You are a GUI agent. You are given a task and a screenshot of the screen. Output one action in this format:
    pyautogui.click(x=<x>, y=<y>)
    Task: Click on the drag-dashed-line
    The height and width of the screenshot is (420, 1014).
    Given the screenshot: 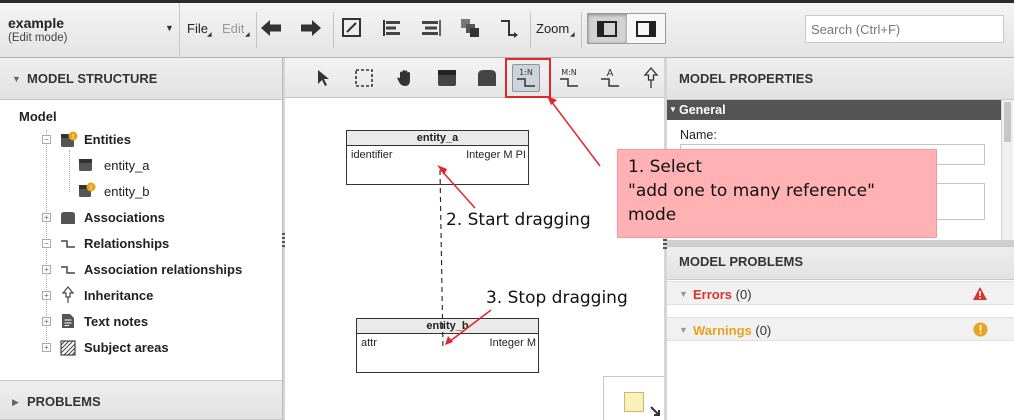 What is the action you would take?
    pyautogui.click(x=441, y=260)
    